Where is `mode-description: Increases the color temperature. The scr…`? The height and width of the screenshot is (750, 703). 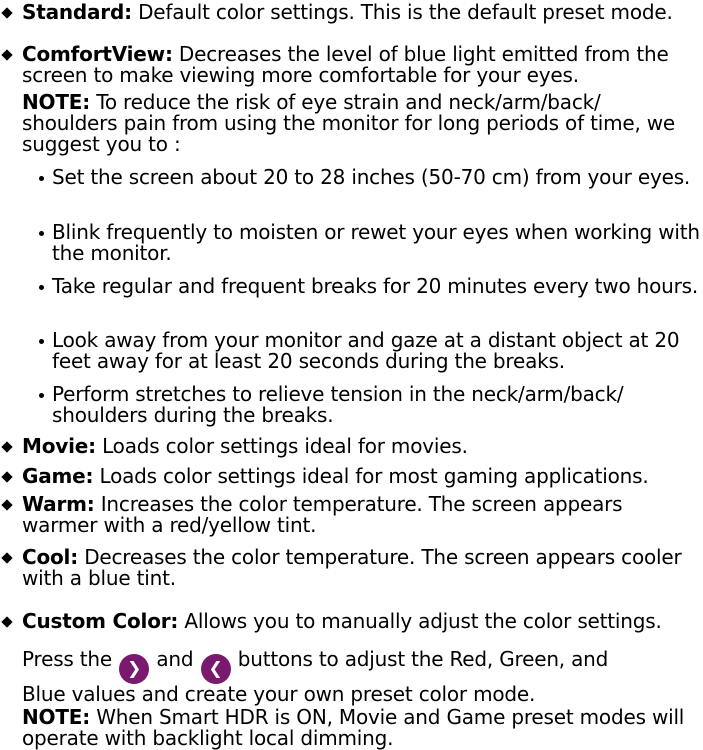
mode-description: Increases the color temperature. The scr… is located at coordinates (322, 514).